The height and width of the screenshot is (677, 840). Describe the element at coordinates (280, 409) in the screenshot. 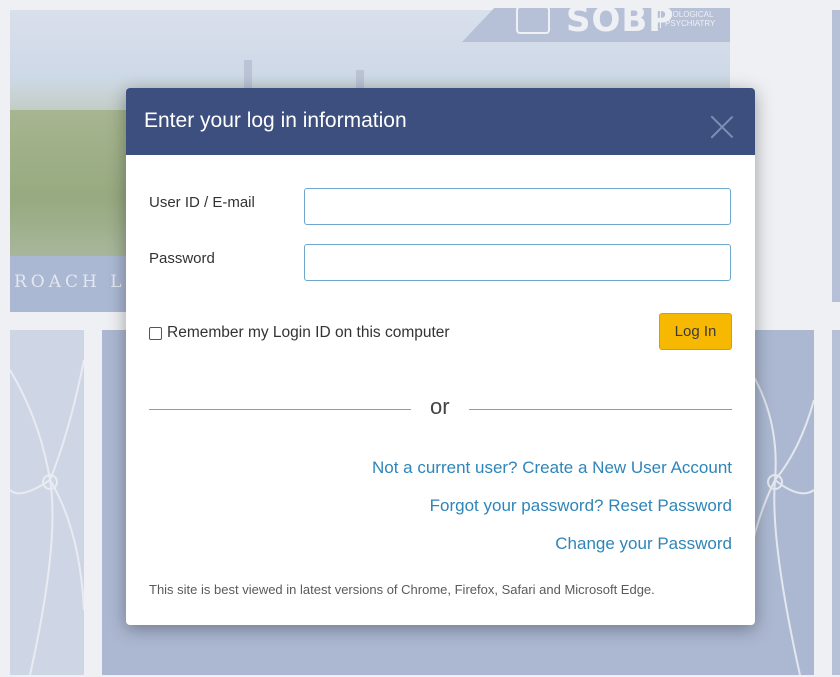

I see `divider-line-left` at that location.